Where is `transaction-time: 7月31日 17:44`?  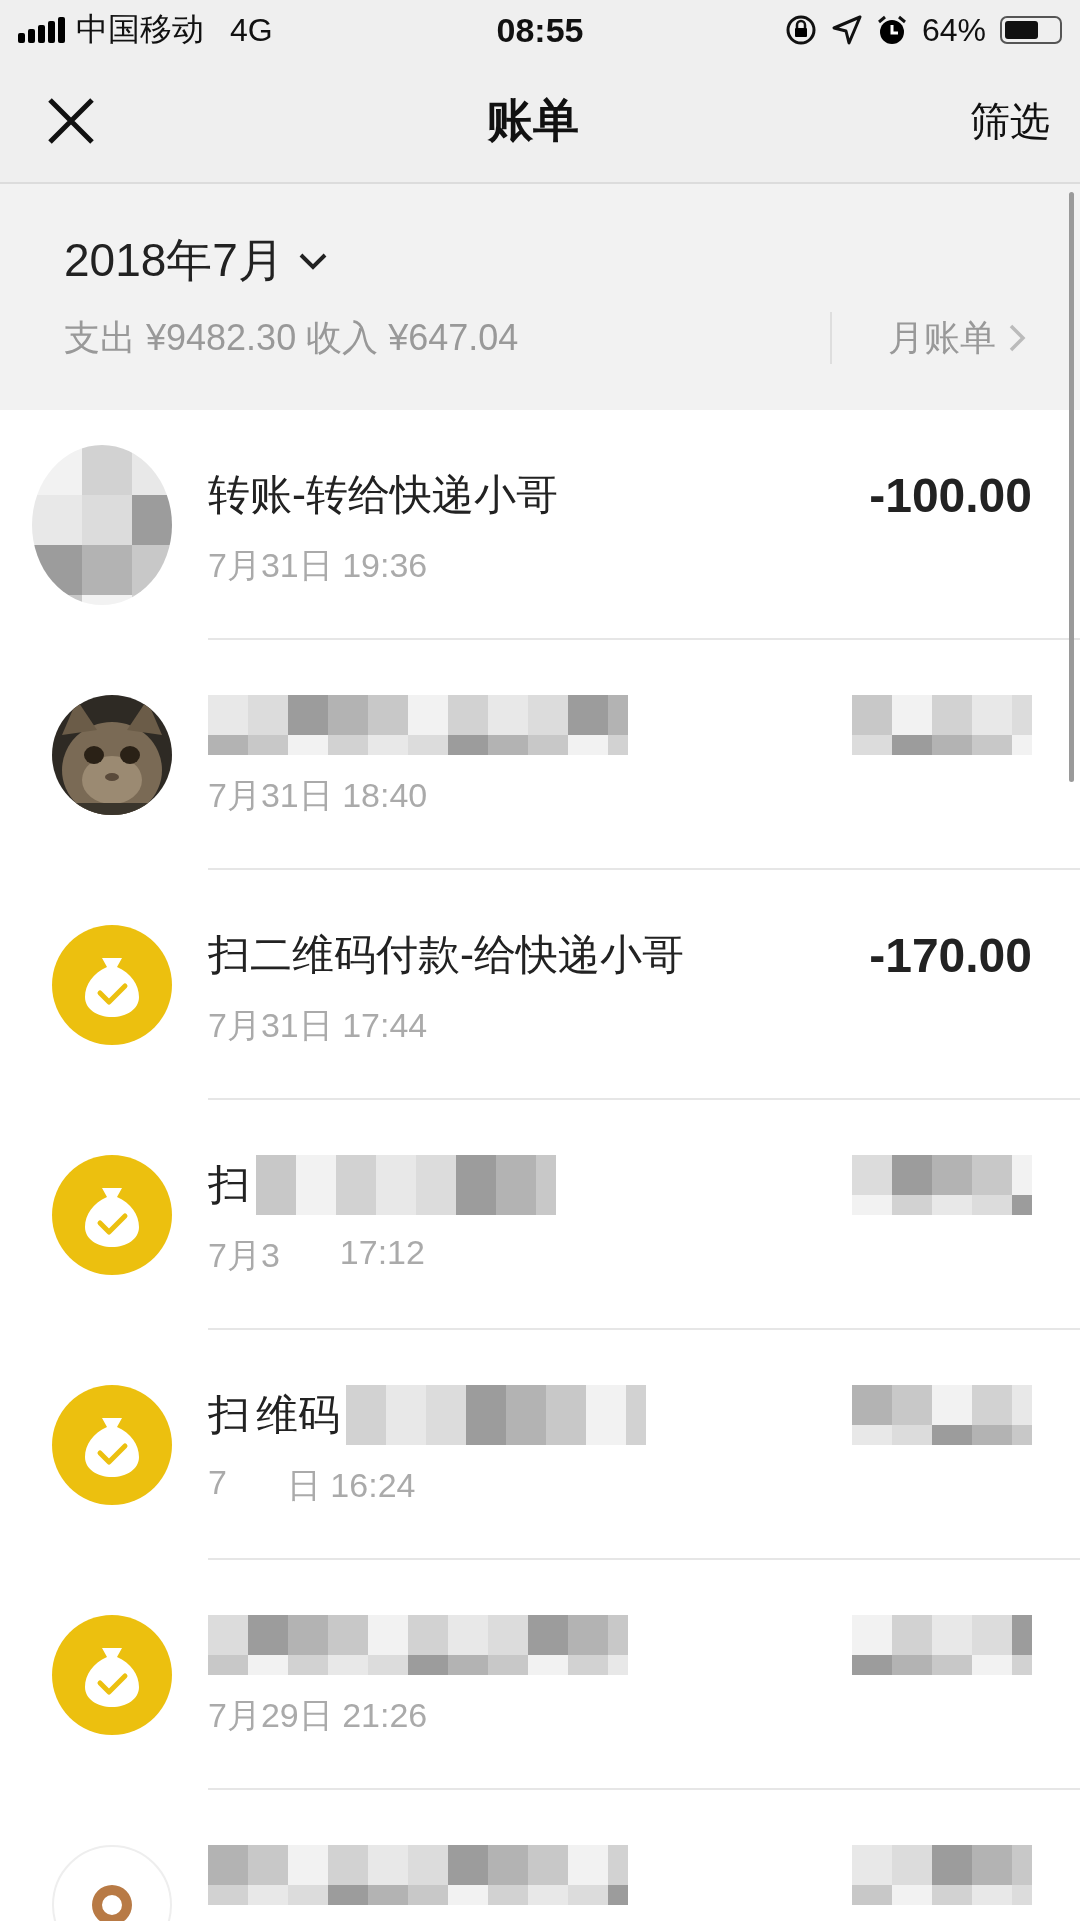
transaction-time: 7月31日 17:44 is located at coordinates (318, 1024).